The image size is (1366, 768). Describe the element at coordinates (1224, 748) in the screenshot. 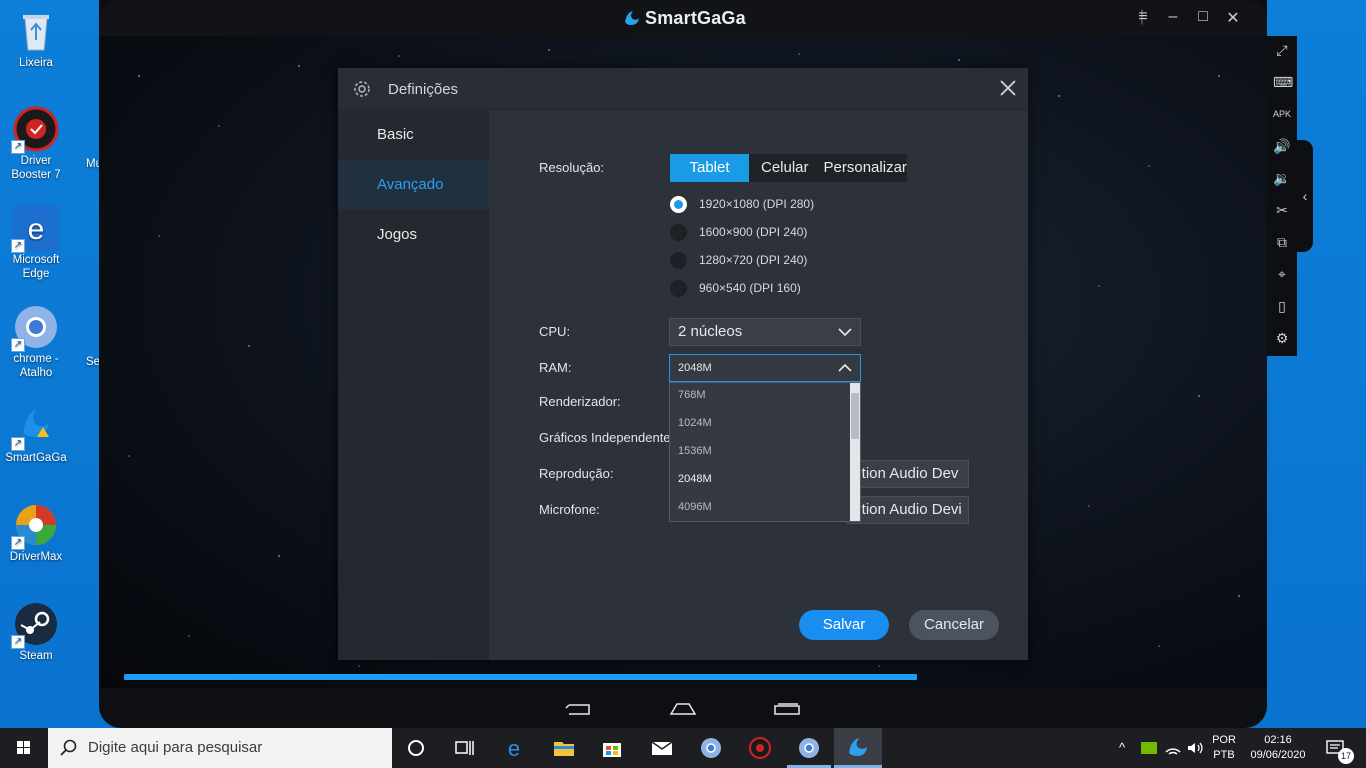

I see `language-indicator: POR PTB` at that location.